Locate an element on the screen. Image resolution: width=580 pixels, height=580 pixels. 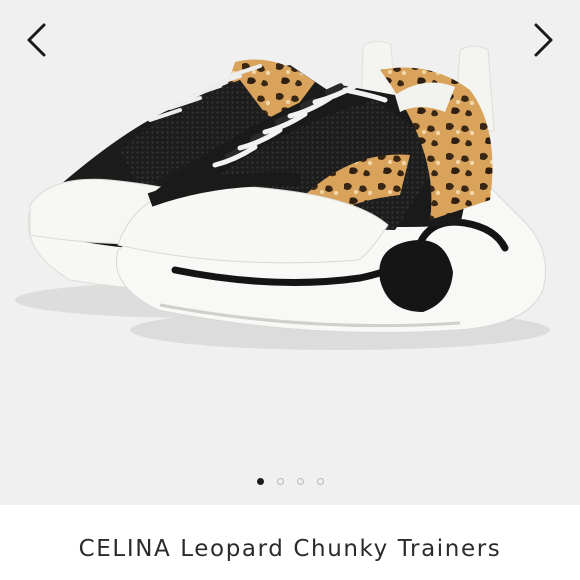
next-image-button is located at coordinates (544, 40).